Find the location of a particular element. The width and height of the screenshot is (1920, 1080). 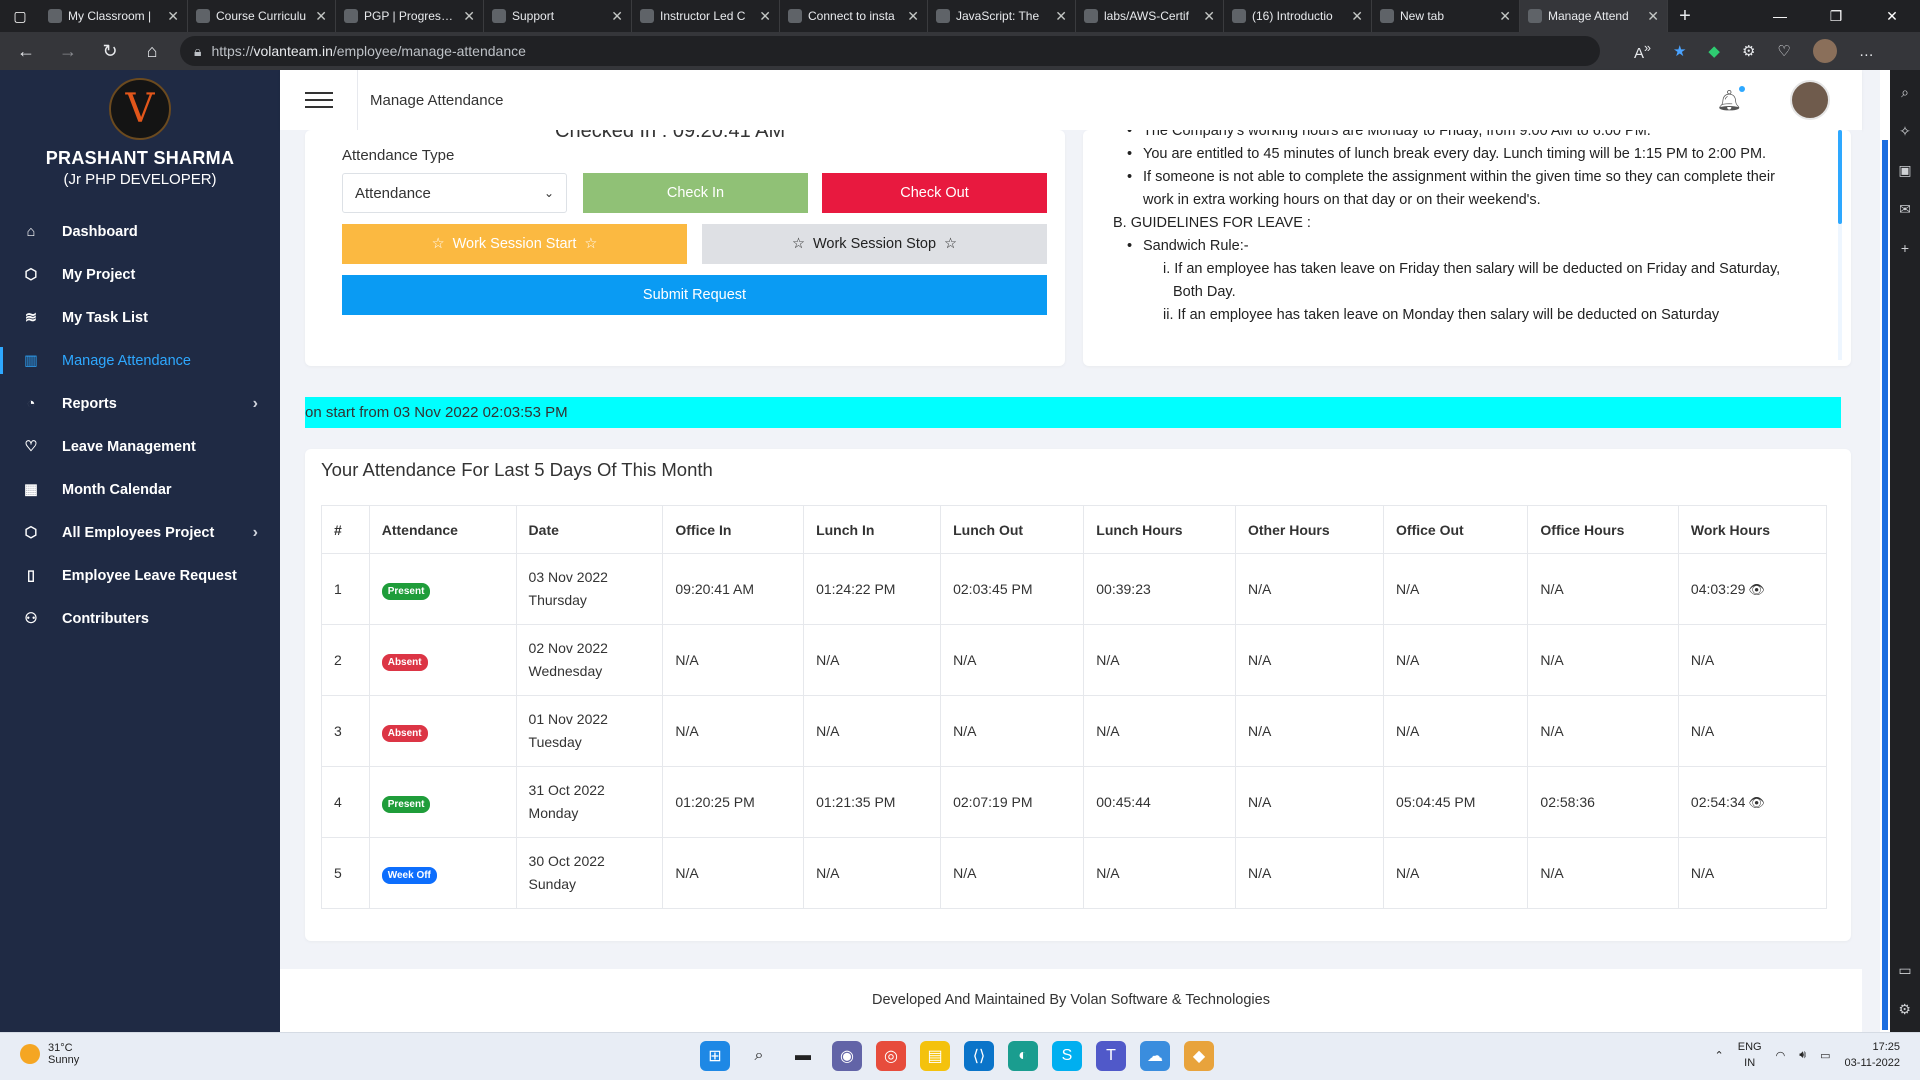

browser-tab: JavaScript: The ✕ is located at coordinates (1002, 16).